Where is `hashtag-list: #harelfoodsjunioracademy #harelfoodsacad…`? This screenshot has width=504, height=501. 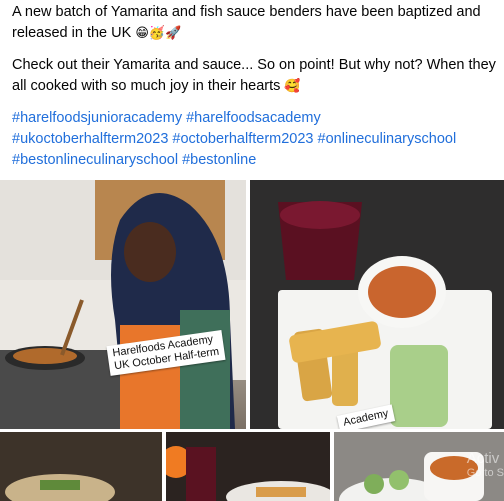 hashtag-list: #harelfoodsjunioracademy #harelfoodsacad… is located at coordinates (255, 139).